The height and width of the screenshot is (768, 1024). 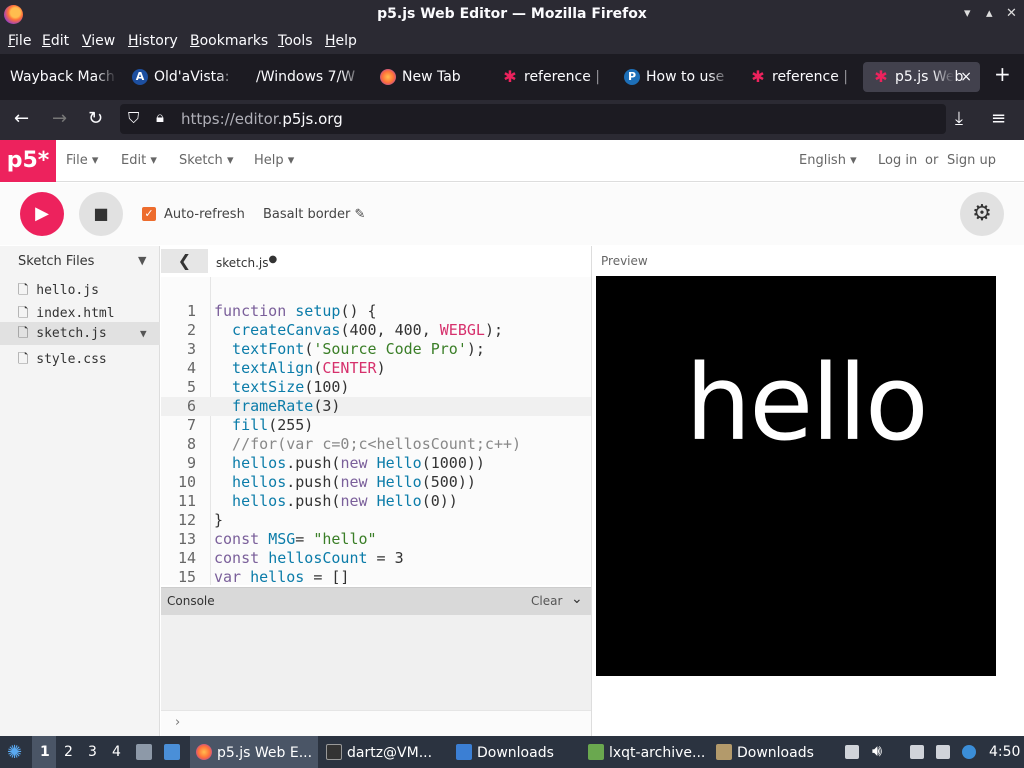 I want to click on window-titlebar: p5.js Web Editor — Mozilla Firefox ▾ ▴ ✕, so click(x=512, y=15).